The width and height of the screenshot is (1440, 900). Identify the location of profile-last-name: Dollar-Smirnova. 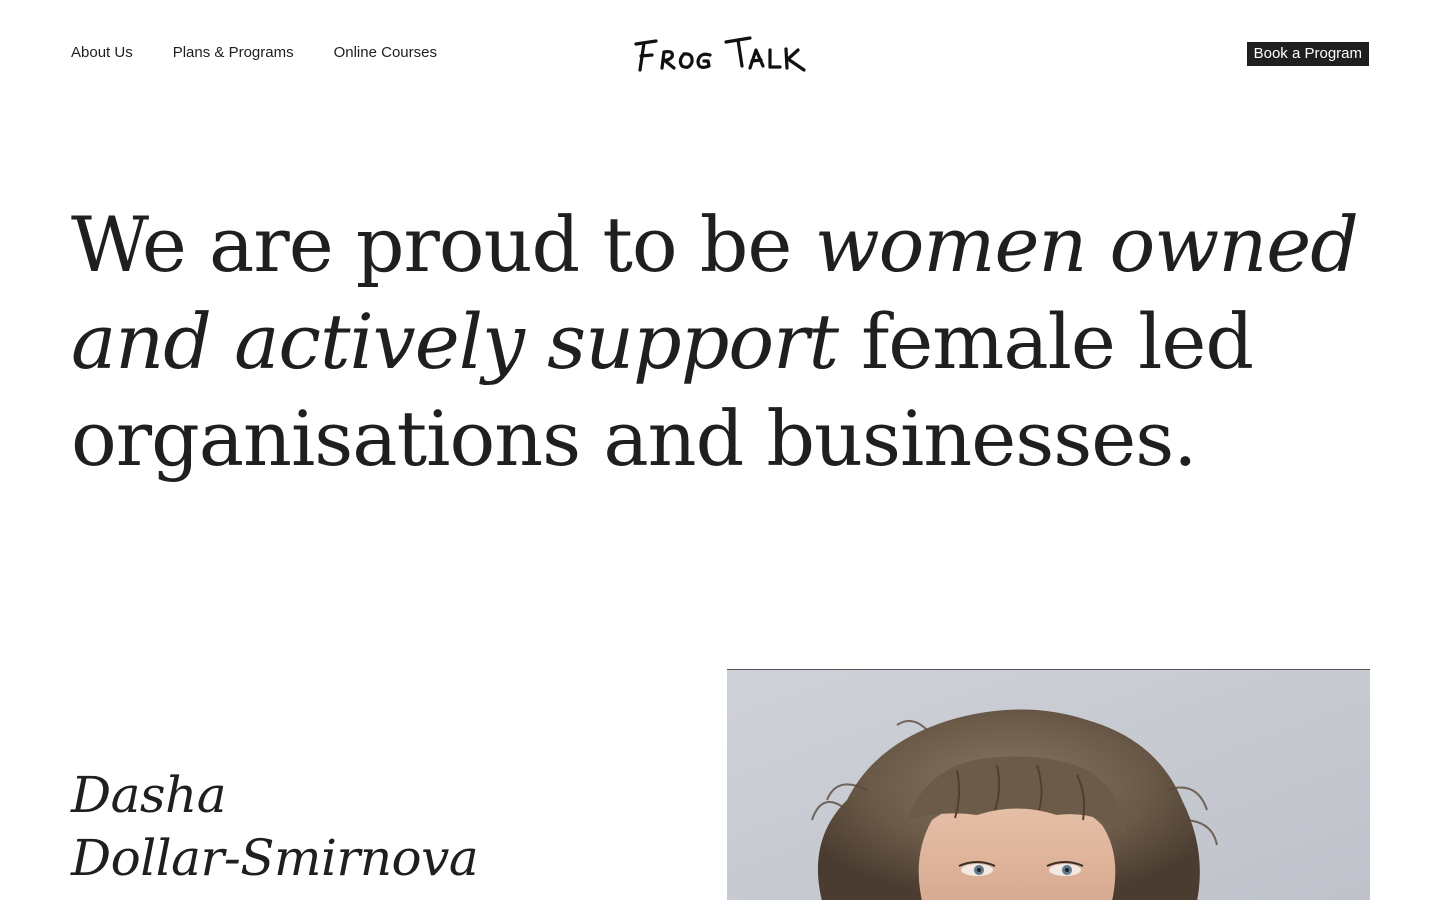
(275, 858).